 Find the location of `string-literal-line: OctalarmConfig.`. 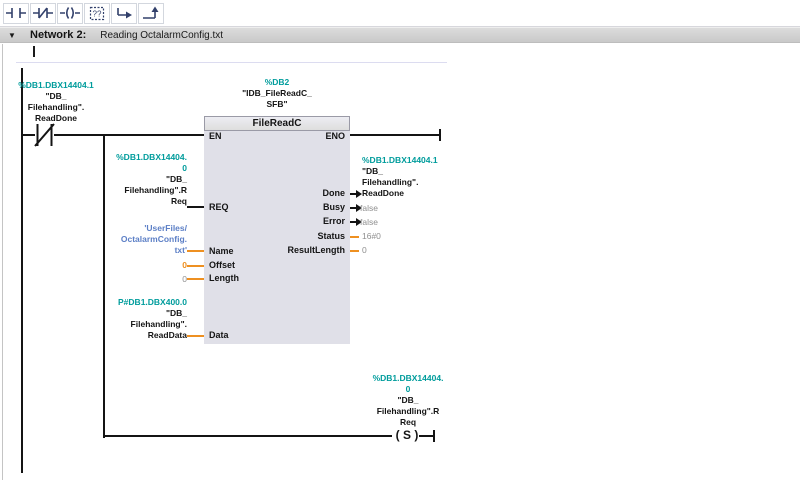

string-literal-line: OctalarmConfig. is located at coordinates (123, 239).